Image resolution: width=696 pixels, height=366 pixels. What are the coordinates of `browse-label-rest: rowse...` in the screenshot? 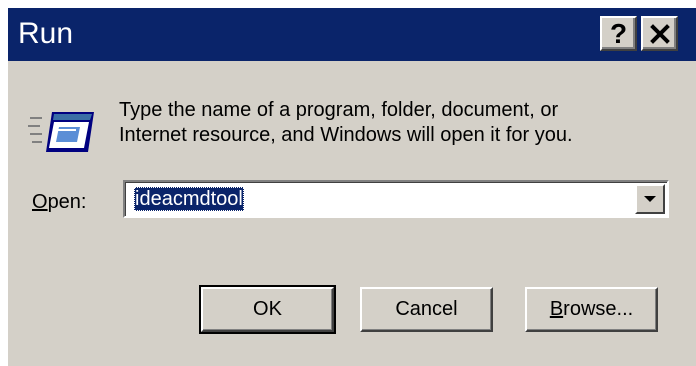 It's located at (598, 309).